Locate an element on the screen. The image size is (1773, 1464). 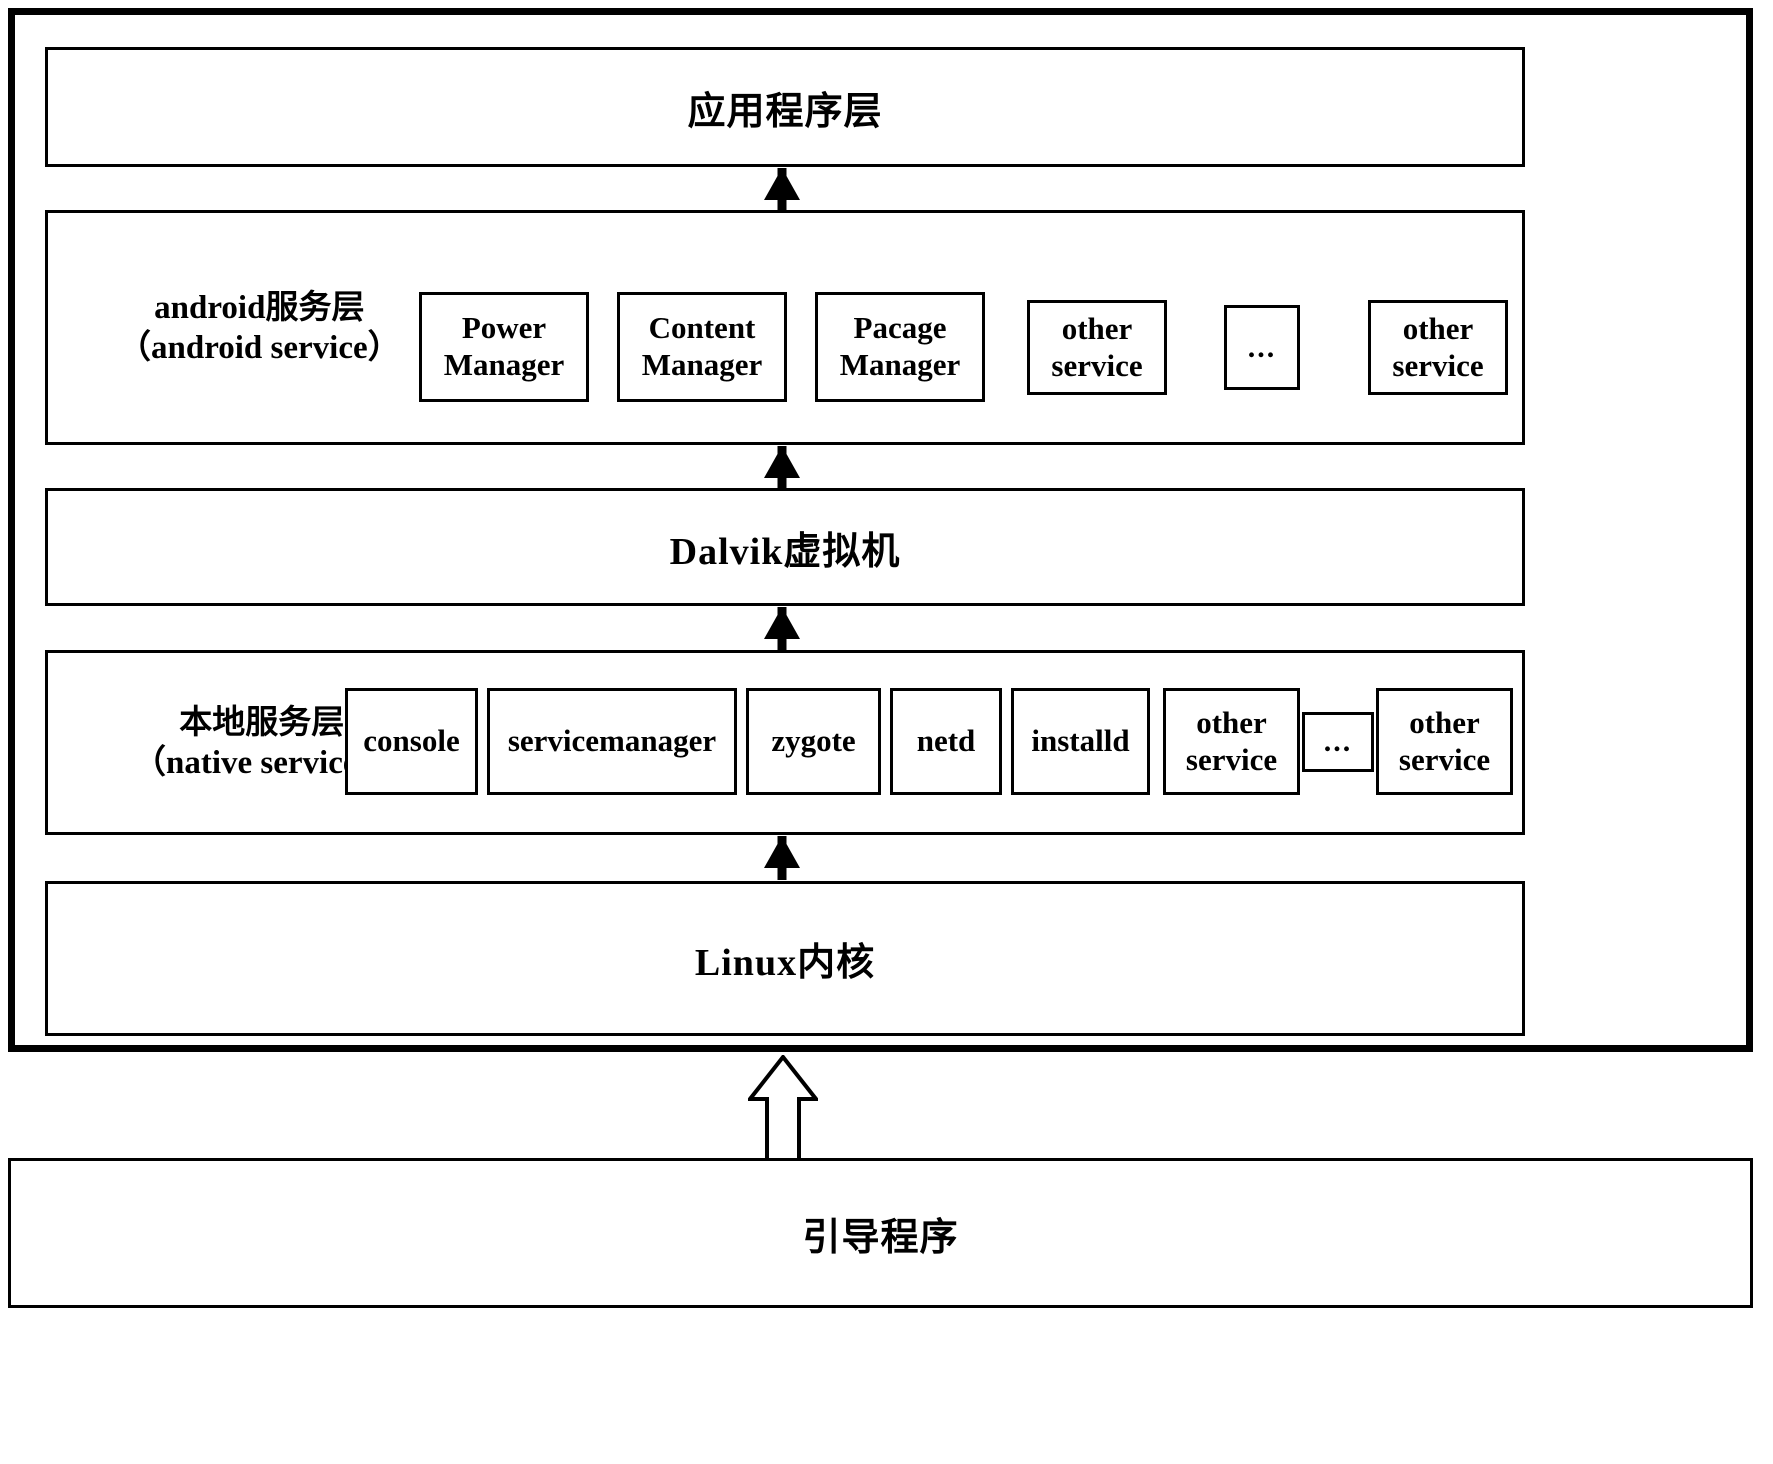
layer-application-label: 应用程序层 is located at coordinates (785, 111).